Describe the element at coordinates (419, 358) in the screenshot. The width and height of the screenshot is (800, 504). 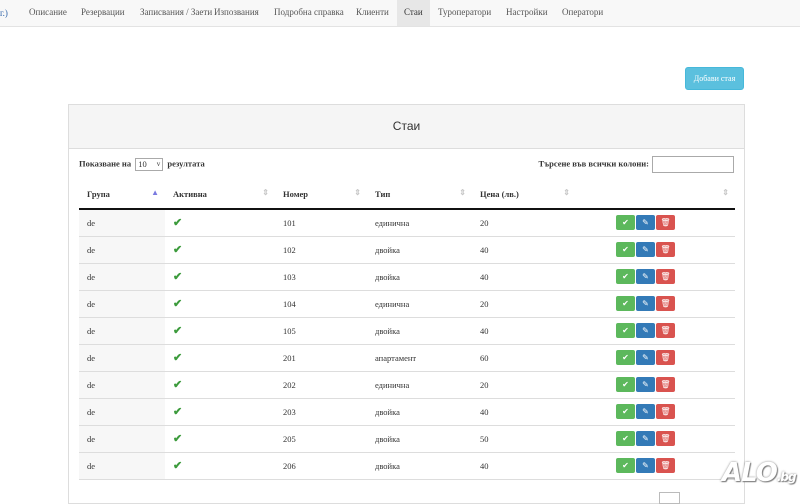
I see `cell-type: апартамент` at that location.